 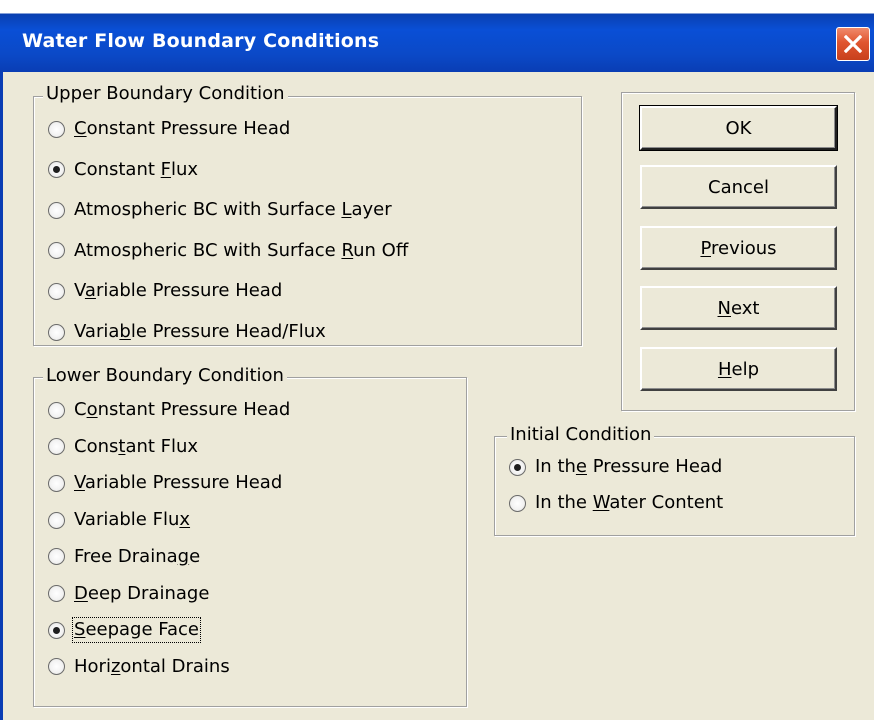 I want to click on access-key: L, so click(x=346, y=210).